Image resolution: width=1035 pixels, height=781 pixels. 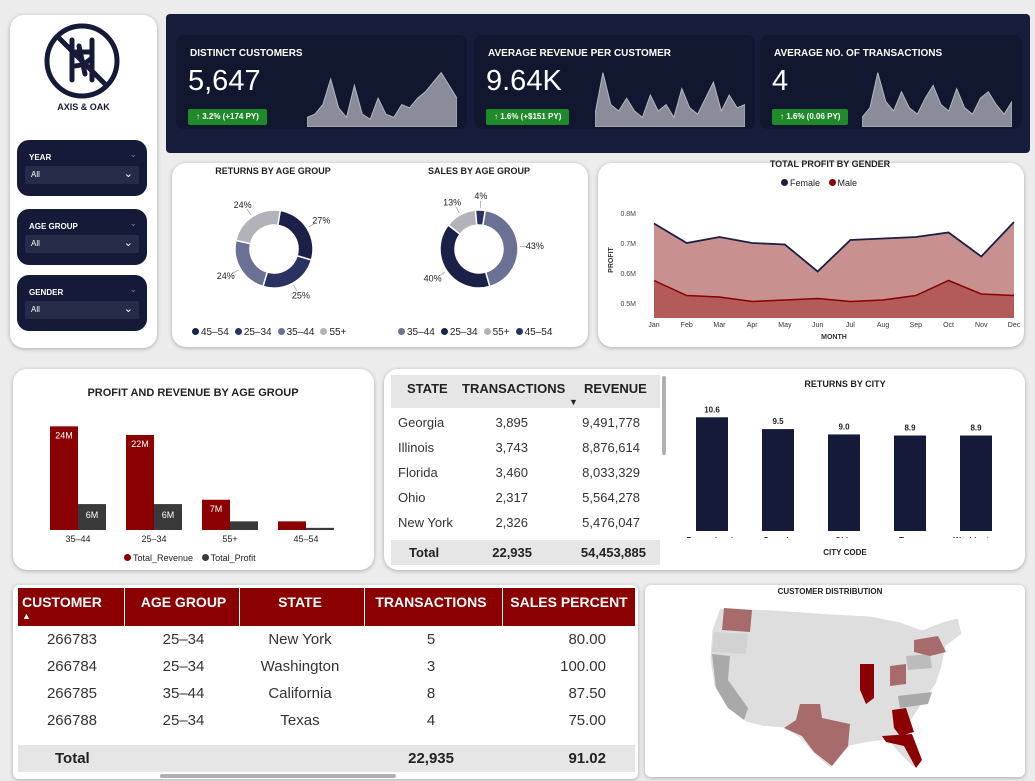 I want to click on profit-revenue-bar-chart: 24M 6M 35–44 22M 6M 25–34 7M 55+ 45–54, so click(x=195, y=480).